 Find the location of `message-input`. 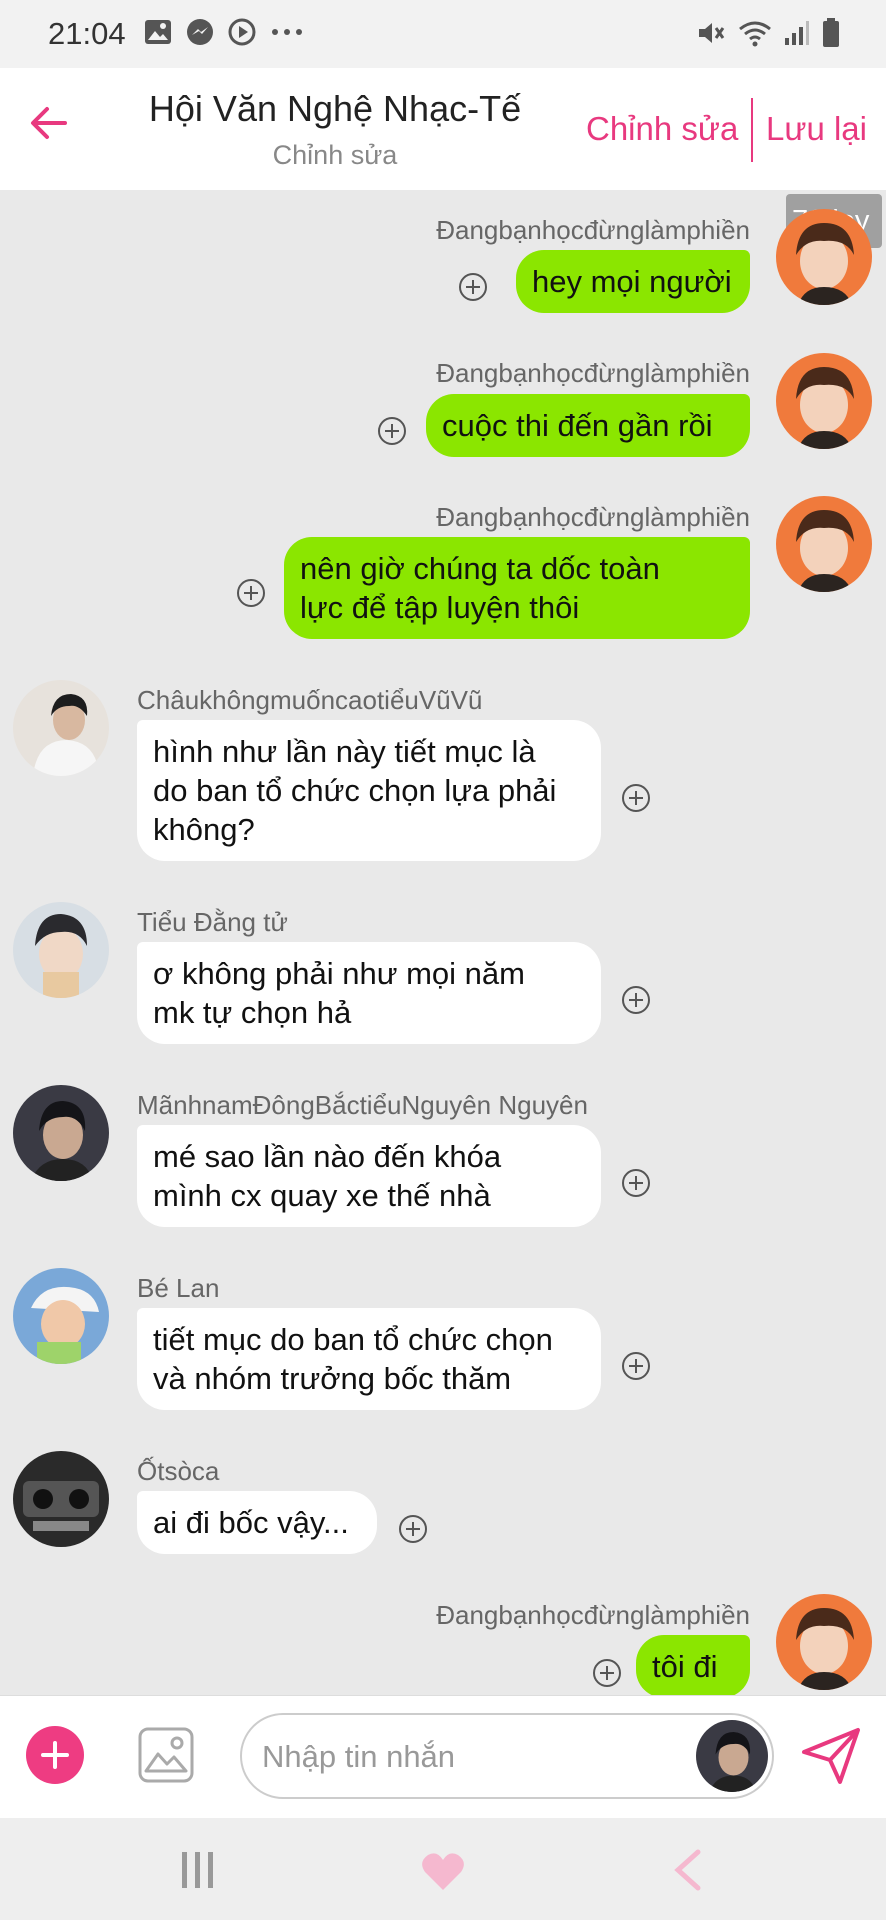

message-input is located at coordinates (472, 1757).